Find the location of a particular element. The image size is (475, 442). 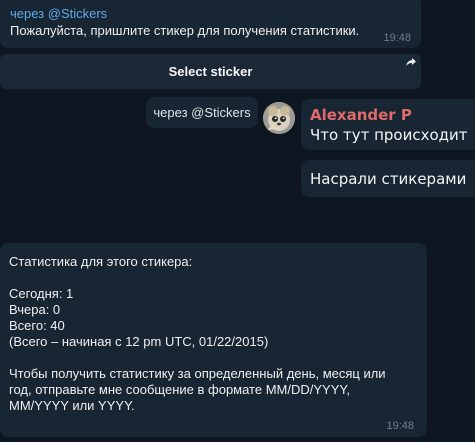

avatar-image is located at coordinates (279, 118).